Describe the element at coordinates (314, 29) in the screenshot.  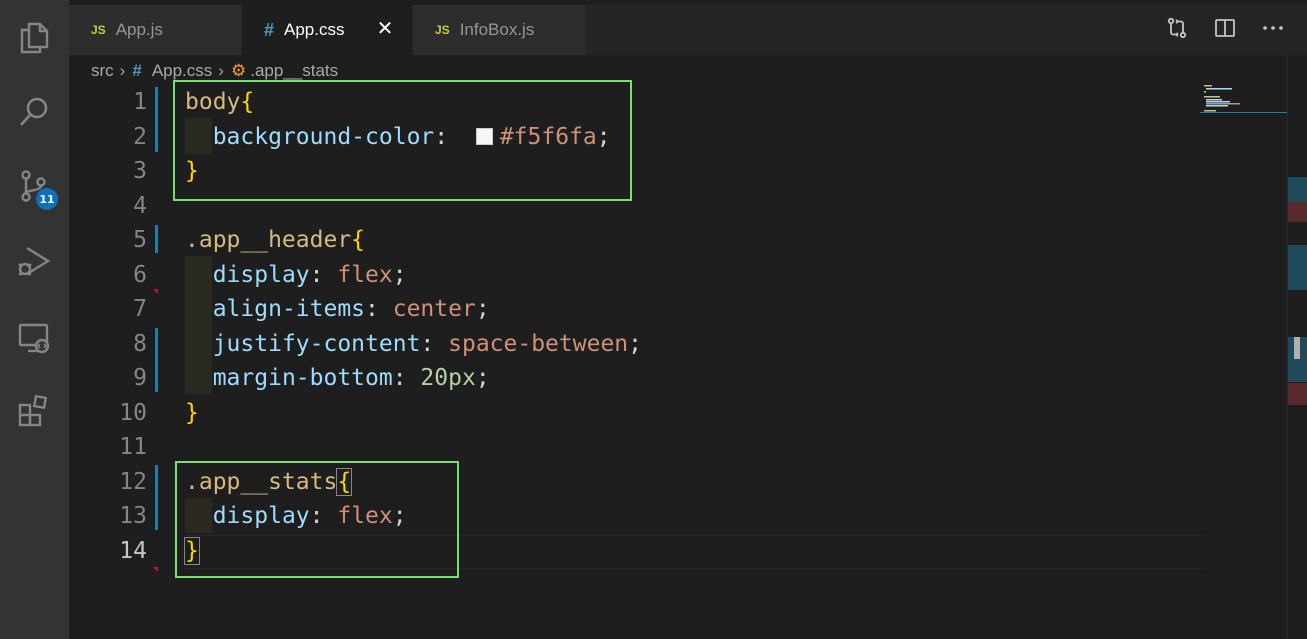
I see `tab-label: App.css` at that location.